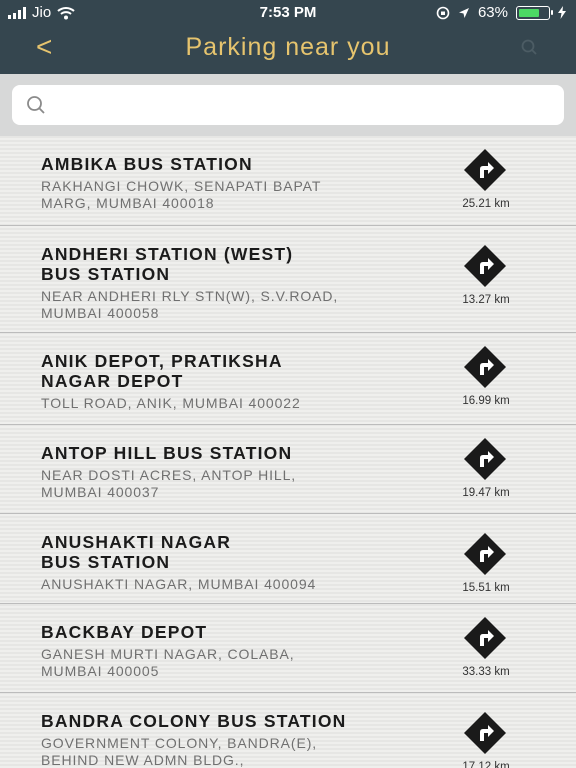 This screenshot has height=768, width=576. What do you see at coordinates (128, 203) in the screenshot?
I see `station-address-line: MARG, MUMBAI 400018` at bounding box center [128, 203].